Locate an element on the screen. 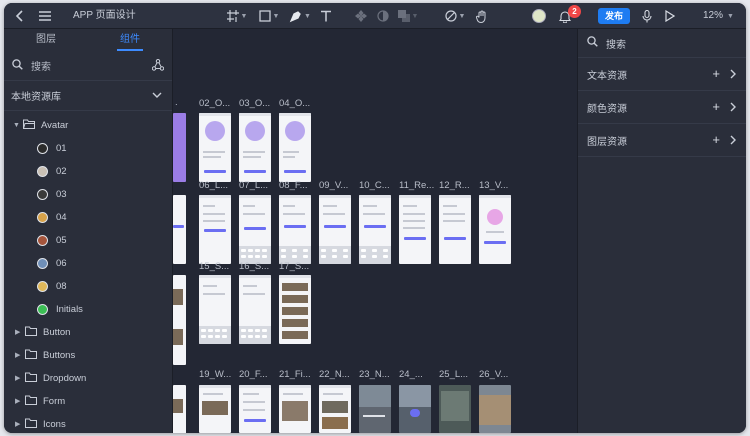 This screenshot has height=436, width=750. component-icon is located at coordinates (361, 16).